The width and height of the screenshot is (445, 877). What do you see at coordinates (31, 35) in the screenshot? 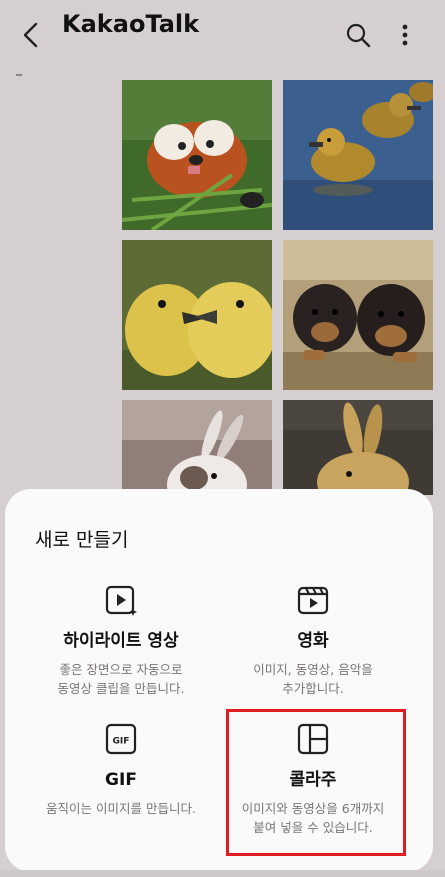
I see `back-arrow-icon` at bounding box center [31, 35].